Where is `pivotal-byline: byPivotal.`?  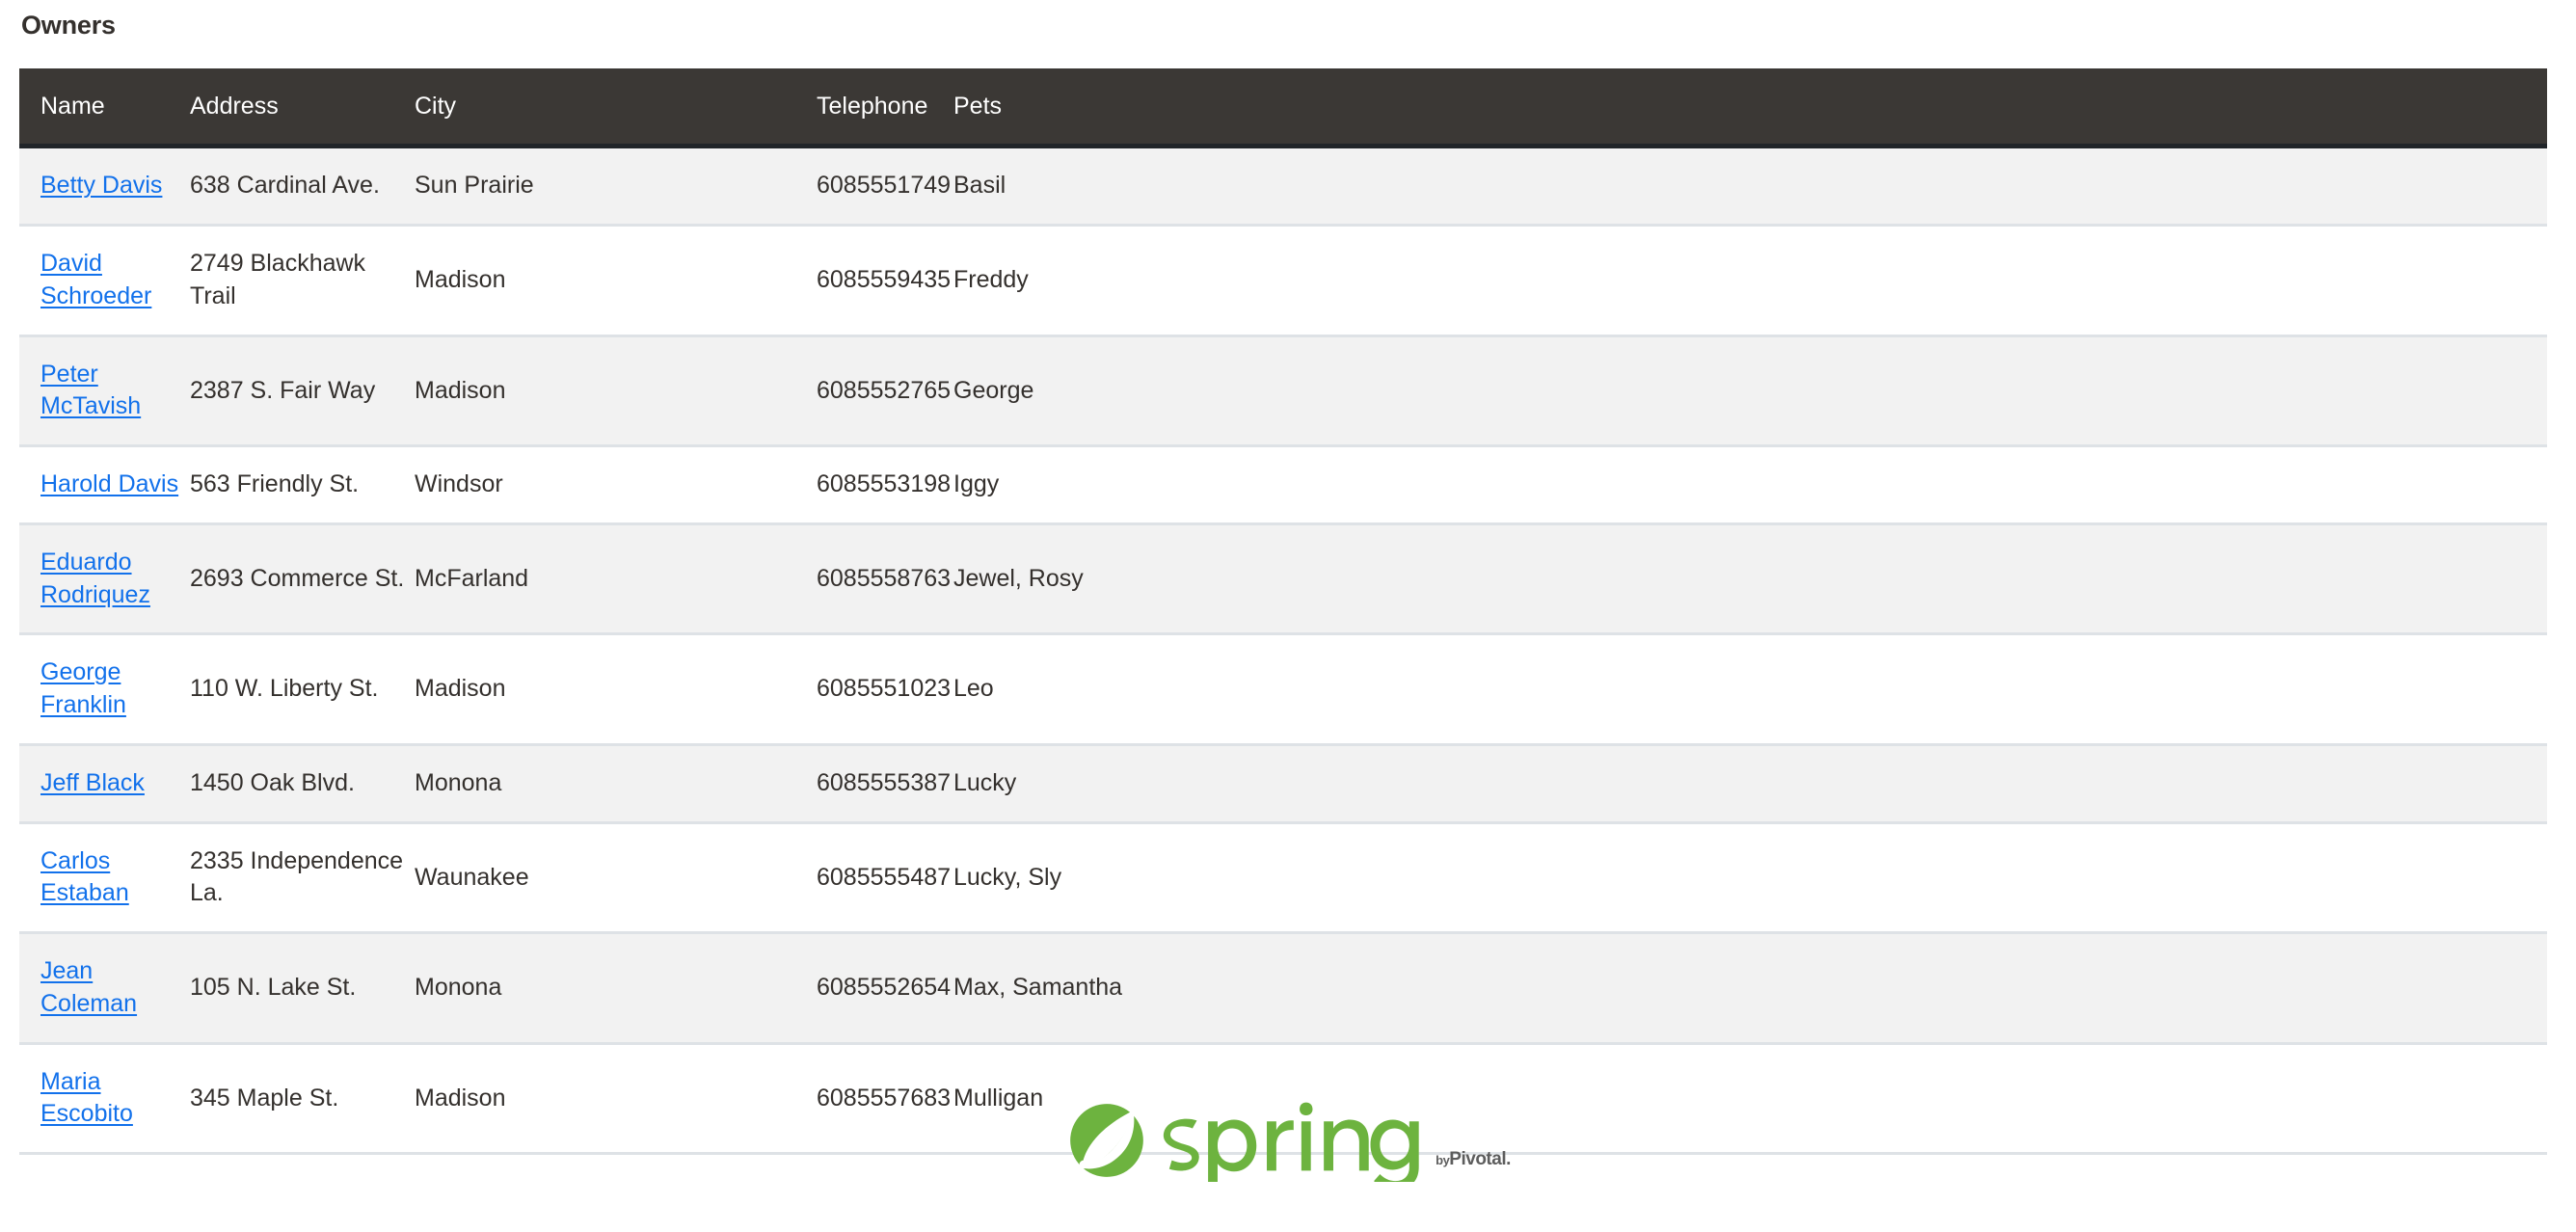
pivotal-byline: byPivotal. is located at coordinates (1474, 1165).